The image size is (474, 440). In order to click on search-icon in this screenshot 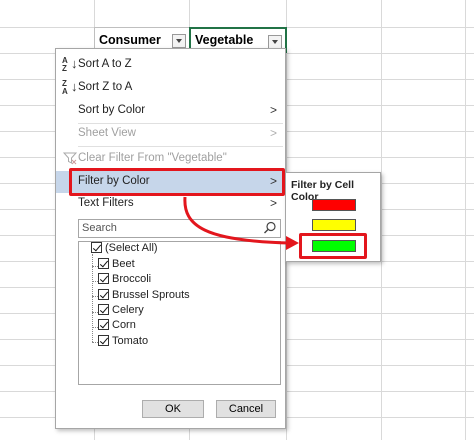, I will do `click(270, 227)`.